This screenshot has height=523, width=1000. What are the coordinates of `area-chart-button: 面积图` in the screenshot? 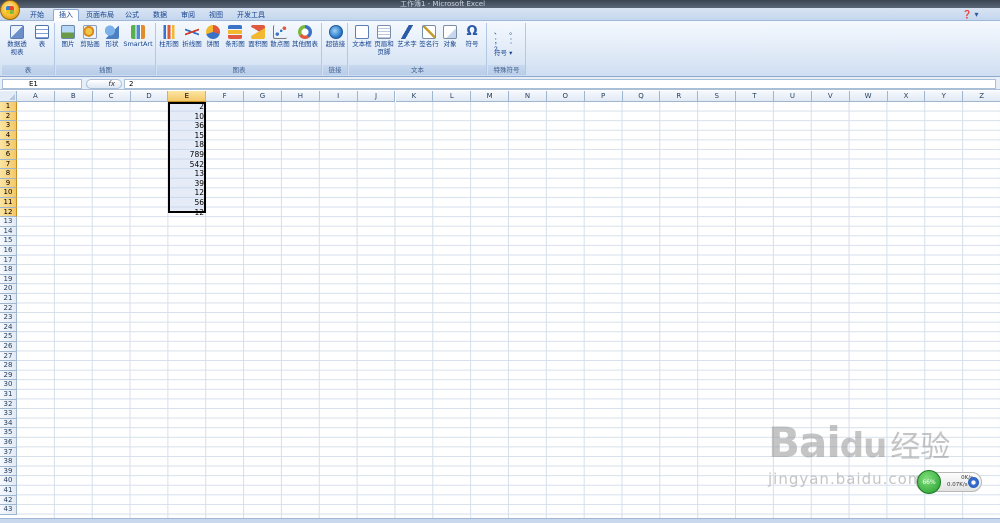 It's located at (258, 36).